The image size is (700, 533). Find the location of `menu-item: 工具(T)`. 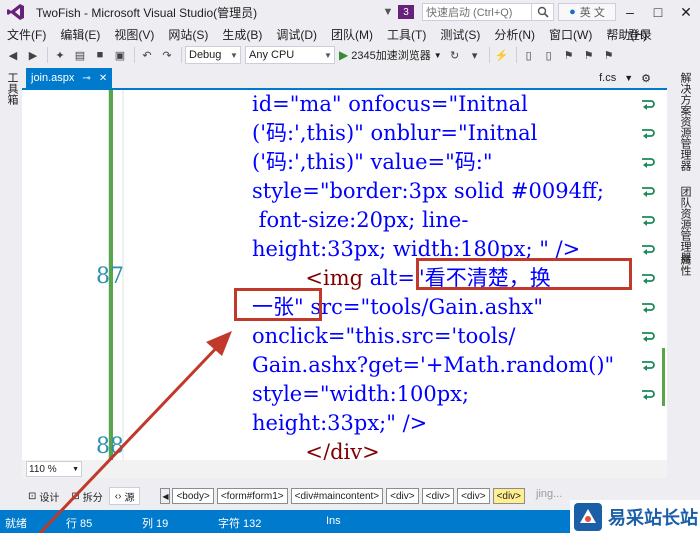

menu-item: 工具(T) is located at coordinates (406, 34).